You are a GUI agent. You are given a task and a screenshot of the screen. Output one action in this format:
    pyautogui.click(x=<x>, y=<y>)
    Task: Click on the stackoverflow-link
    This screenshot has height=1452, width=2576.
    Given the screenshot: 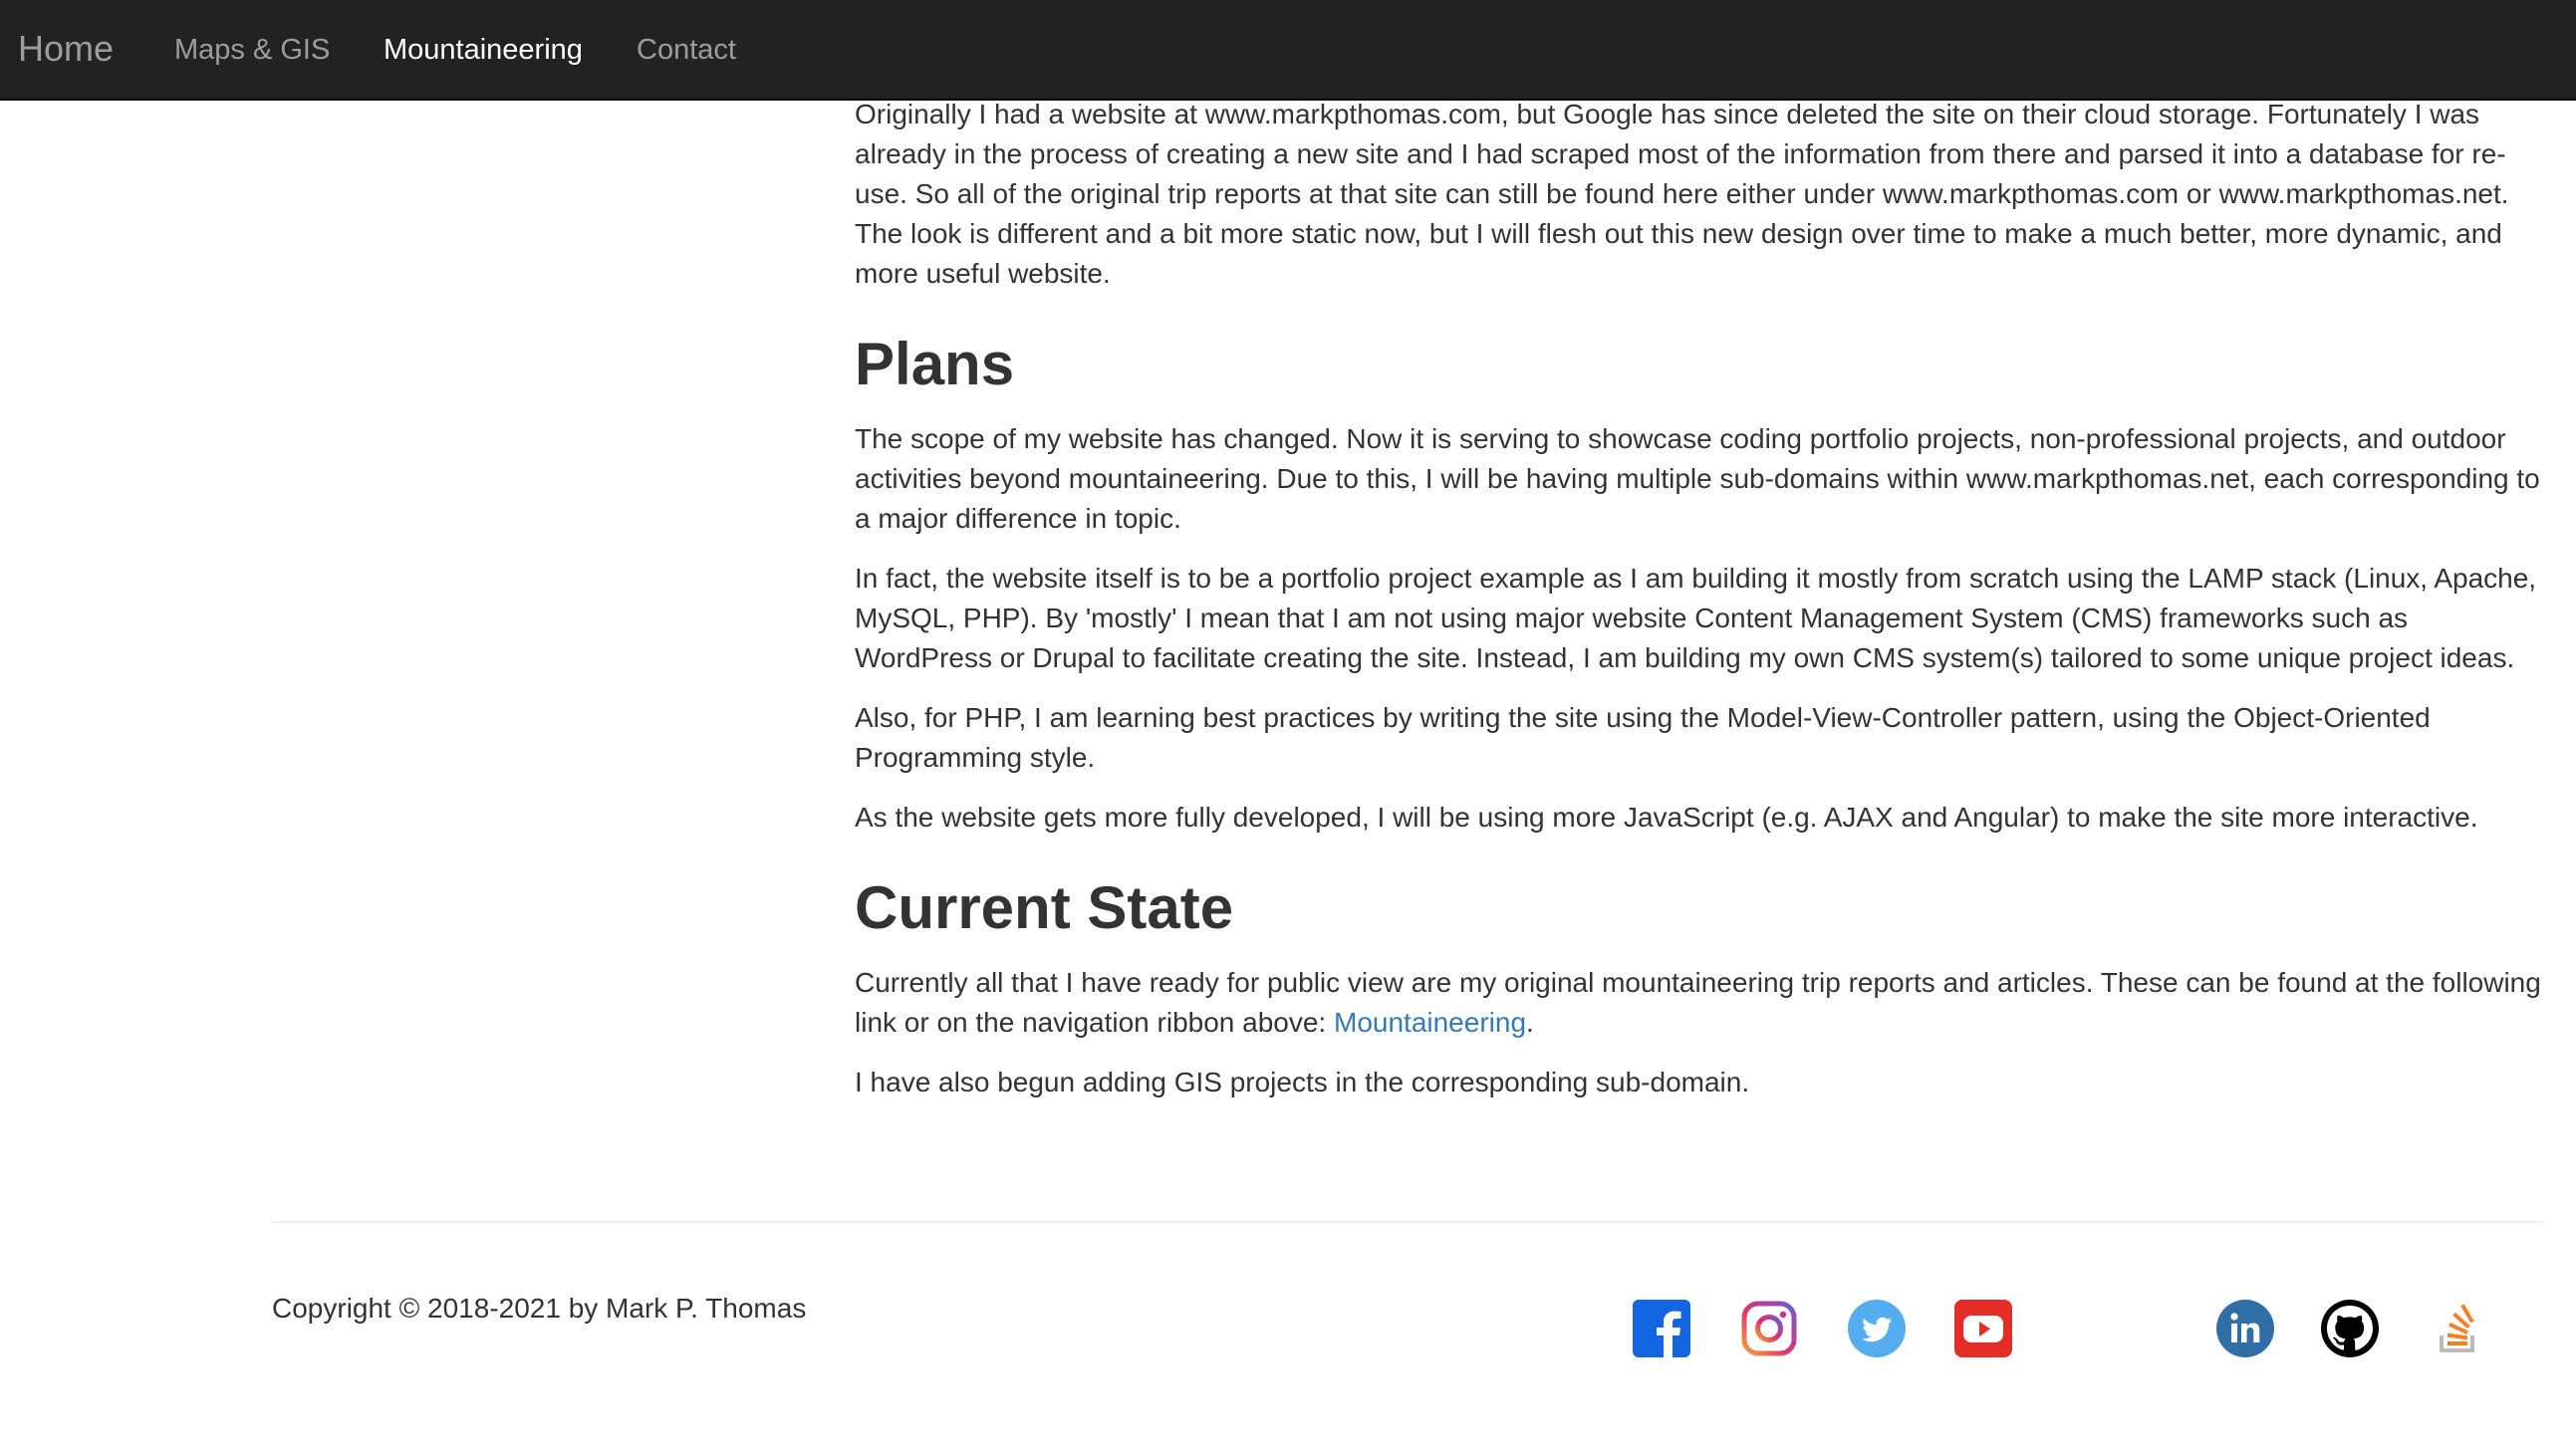 What is the action you would take?
    pyautogui.click(x=2459, y=1328)
    